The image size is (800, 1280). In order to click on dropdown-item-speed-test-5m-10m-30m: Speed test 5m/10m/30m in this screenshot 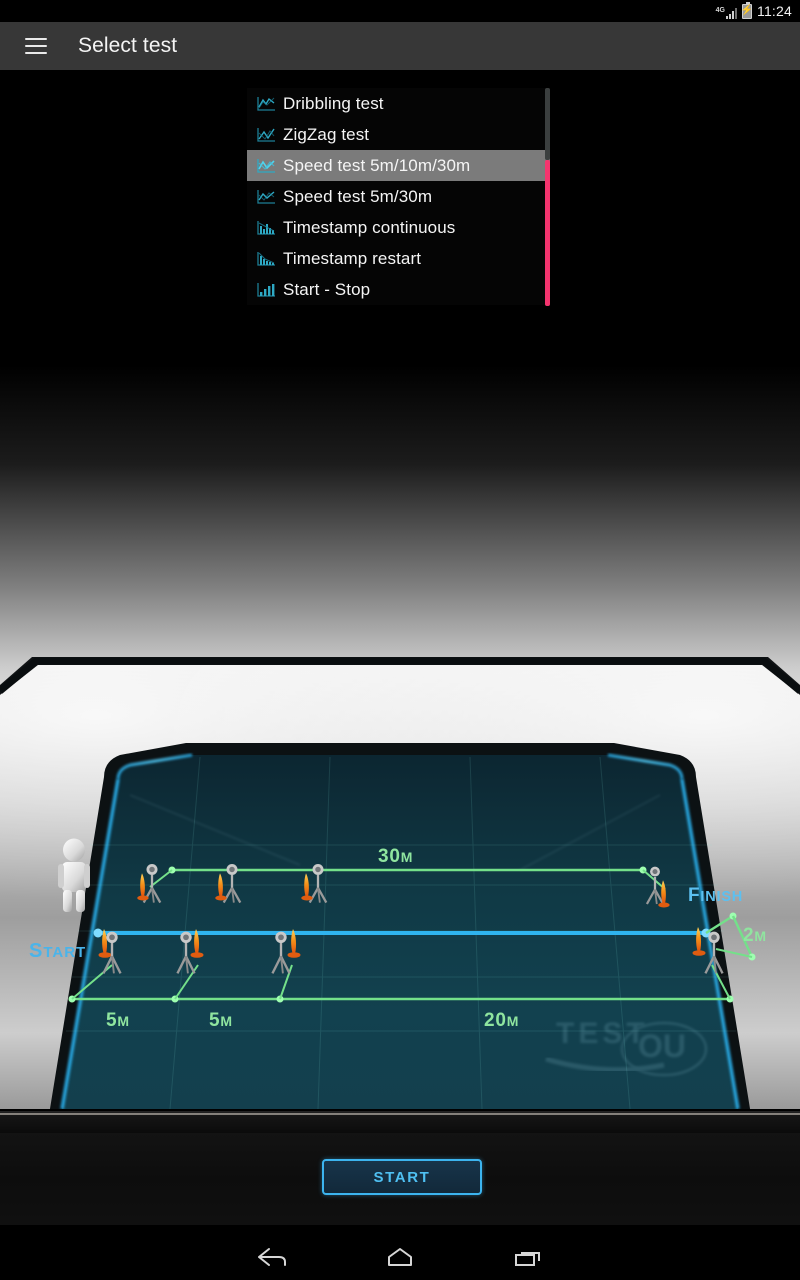, I will do `click(398, 165)`.